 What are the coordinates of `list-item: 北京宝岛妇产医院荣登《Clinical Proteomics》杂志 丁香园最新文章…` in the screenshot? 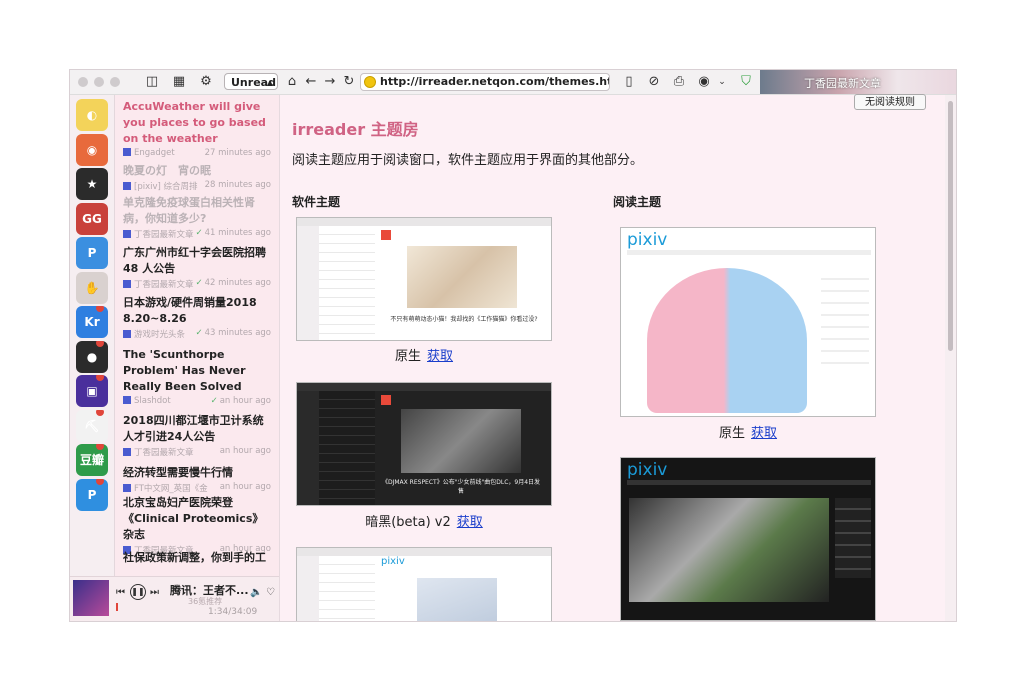 It's located at (197, 526).